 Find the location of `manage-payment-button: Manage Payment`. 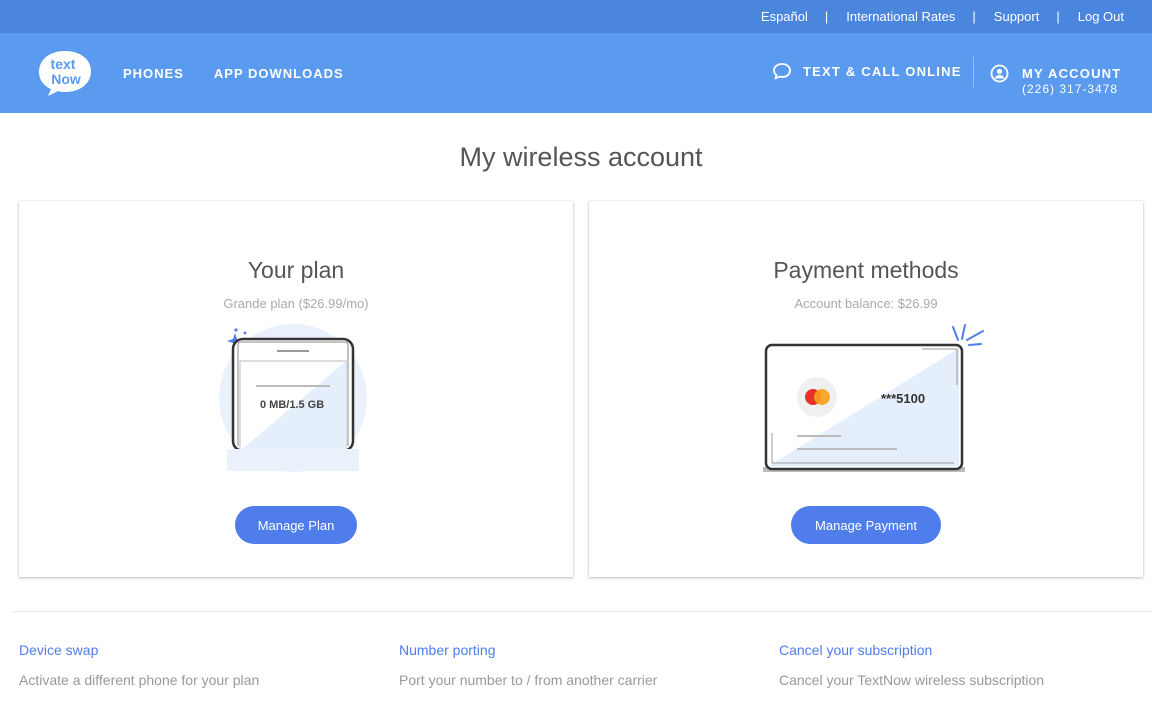

manage-payment-button: Manage Payment is located at coordinates (866, 525).